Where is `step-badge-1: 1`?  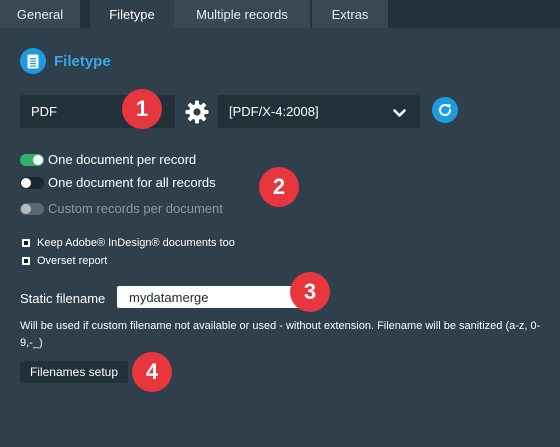 step-badge-1: 1 is located at coordinates (142, 109).